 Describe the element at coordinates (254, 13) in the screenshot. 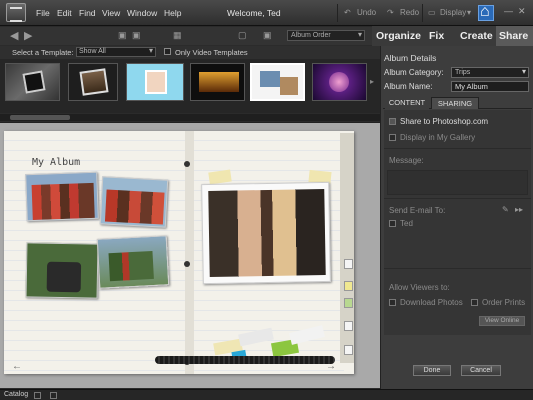

I see `welcome-text: Welcome, Ted` at that location.